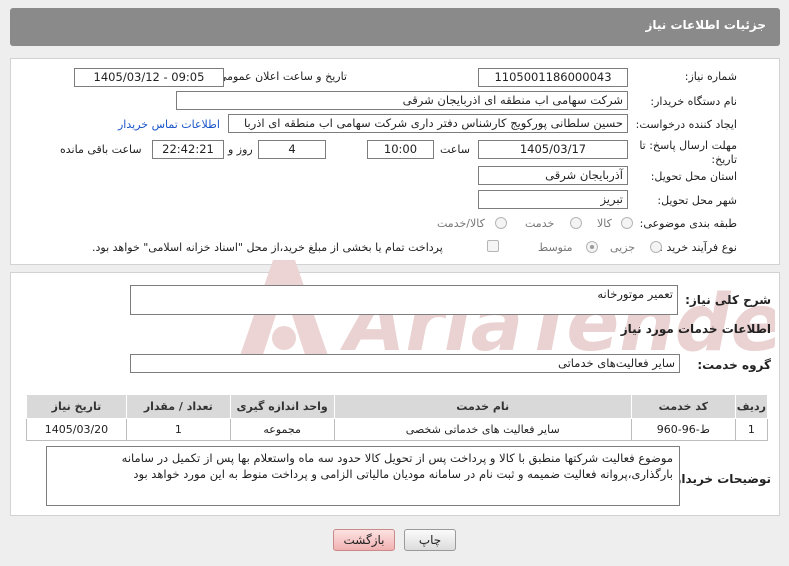  I want to click on cell-service-name: سایر فعالیت های خدماتی شخصی, so click(482, 429).